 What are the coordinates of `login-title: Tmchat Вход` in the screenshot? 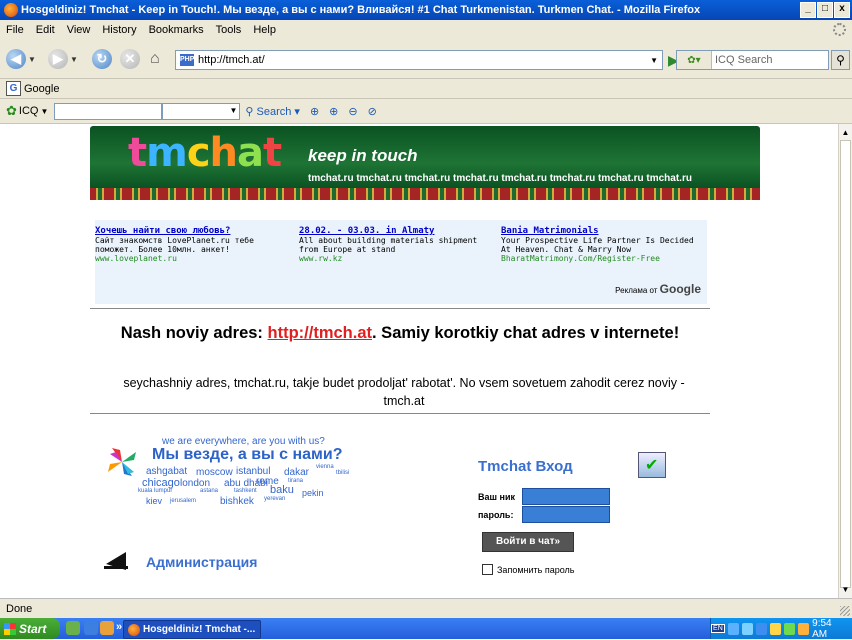 It's located at (525, 466).